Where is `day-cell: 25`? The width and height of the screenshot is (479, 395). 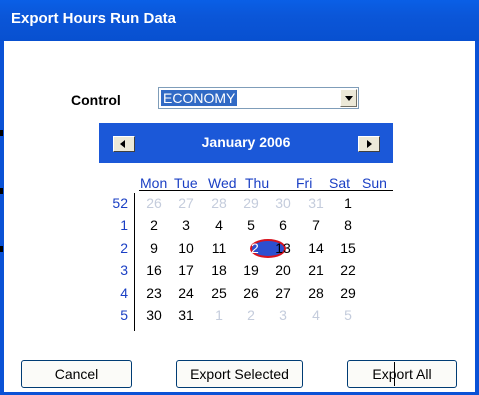 day-cell: 25 is located at coordinates (219, 293).